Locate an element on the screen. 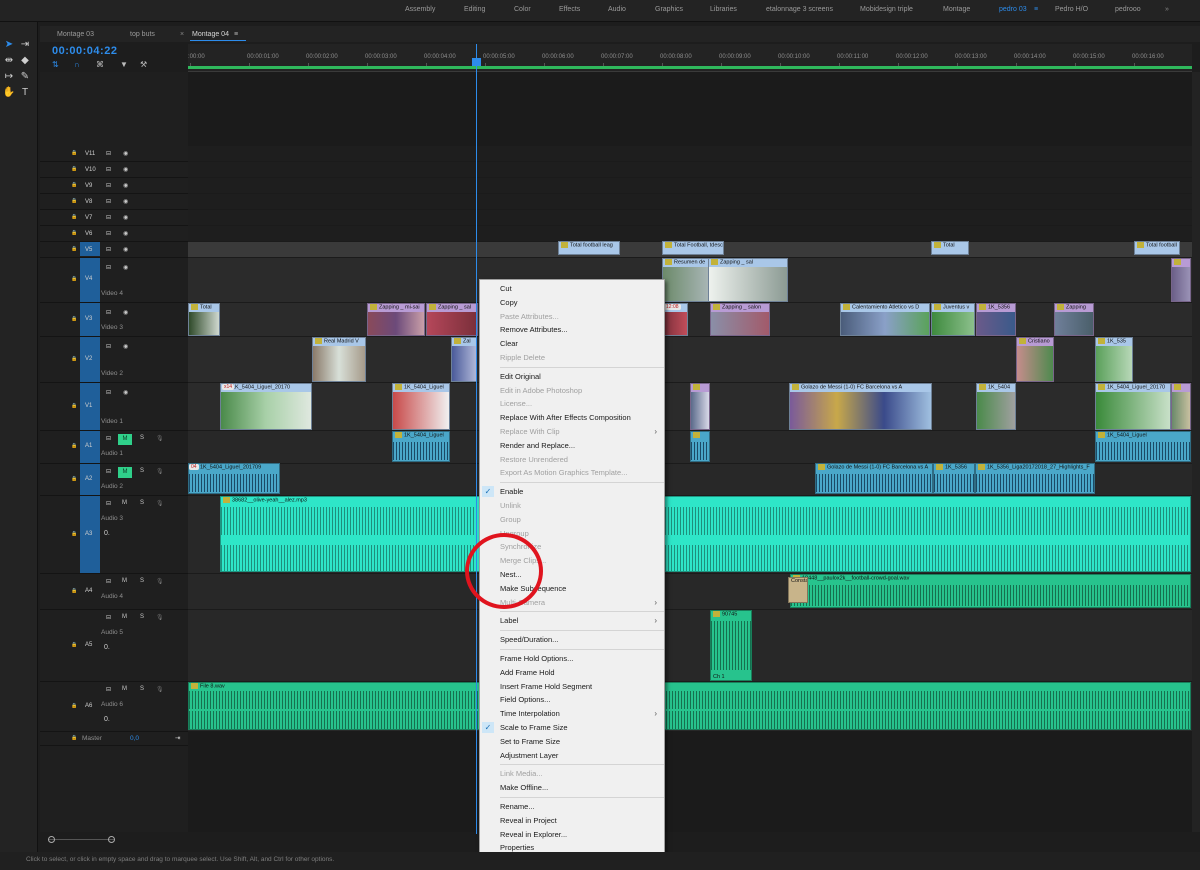 The height and width of the screenshot is (870, 1200). settings-wrench-icon: ⚒ is located at coordinates (143, 64).